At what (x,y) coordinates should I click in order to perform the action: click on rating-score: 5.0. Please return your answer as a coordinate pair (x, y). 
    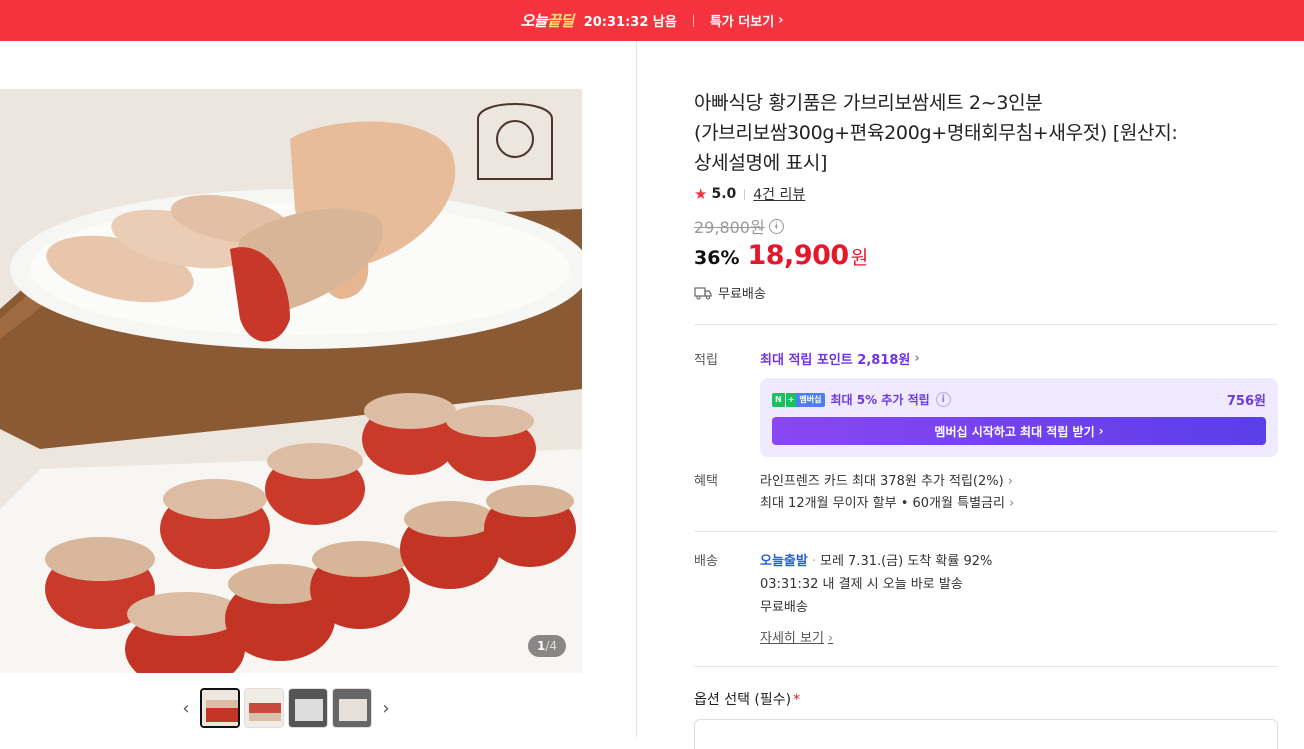
    Looking at the image, I should click on (724, 194).